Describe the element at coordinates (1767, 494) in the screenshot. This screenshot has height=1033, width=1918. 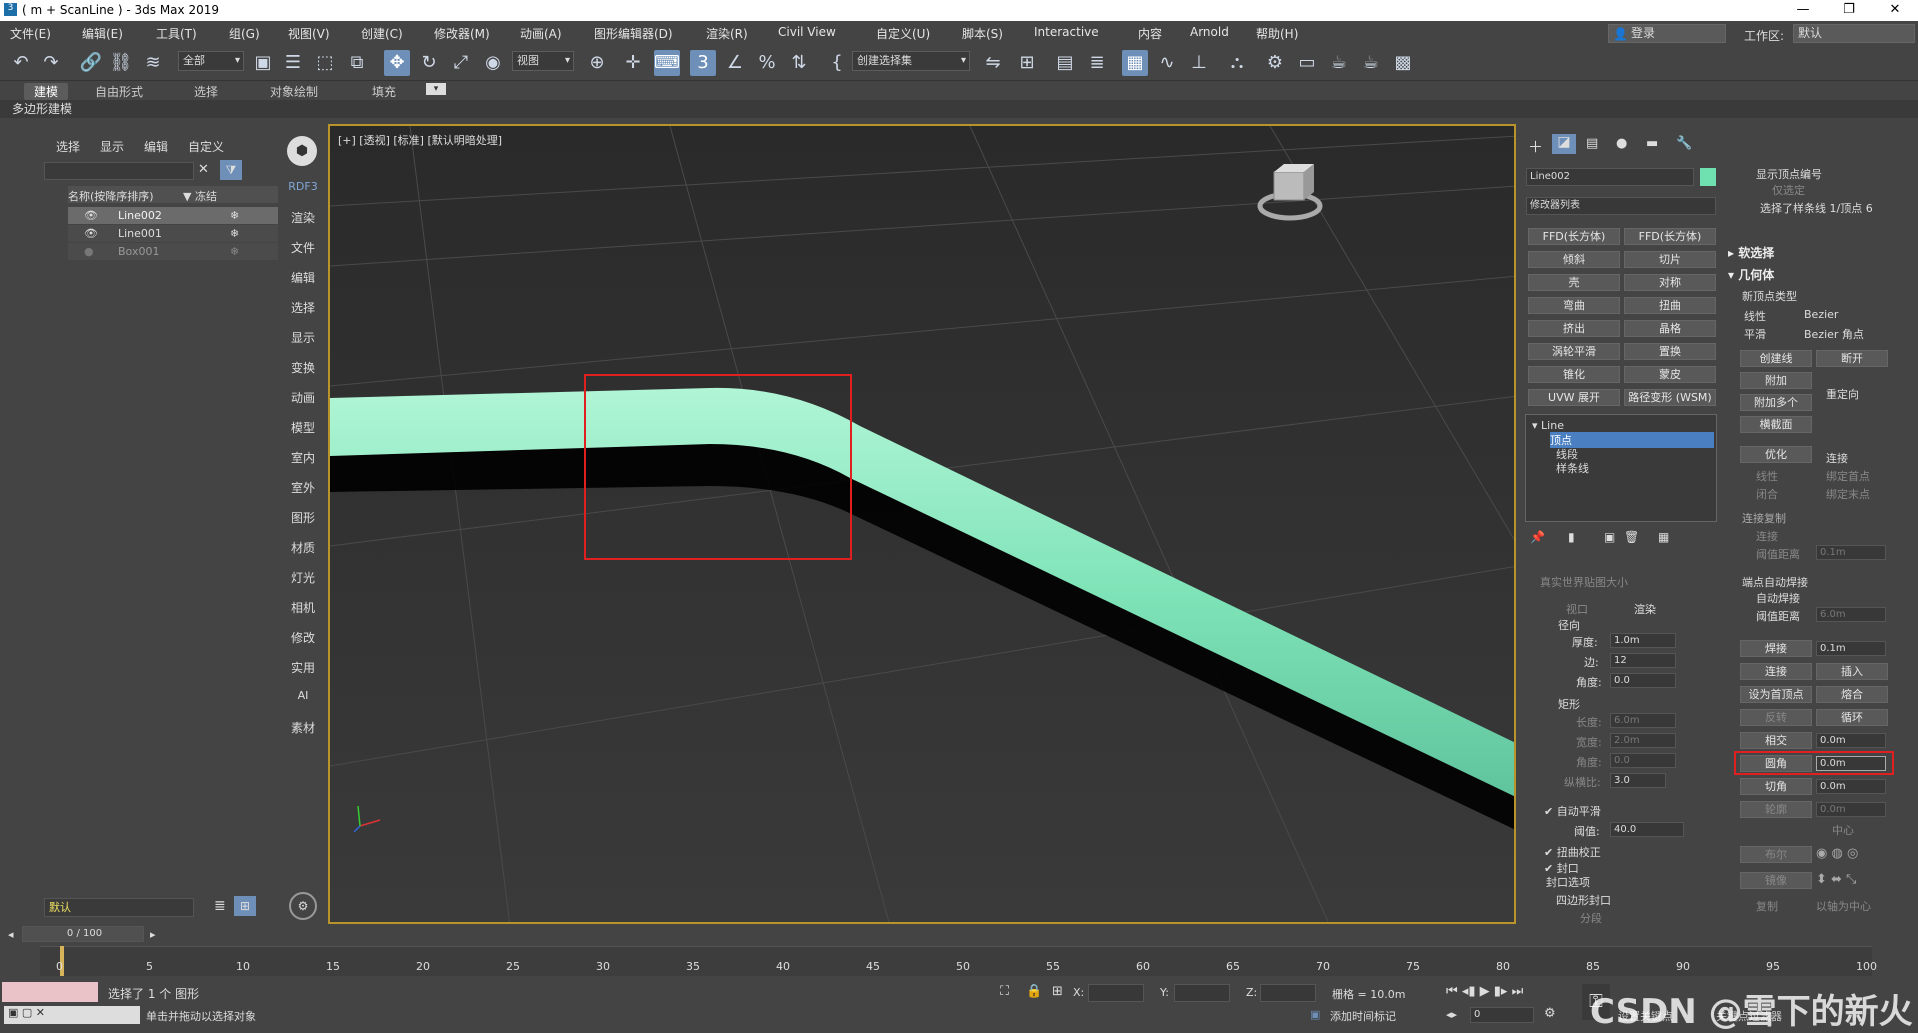
I see `closed-checkbox: 闭合` at that location.